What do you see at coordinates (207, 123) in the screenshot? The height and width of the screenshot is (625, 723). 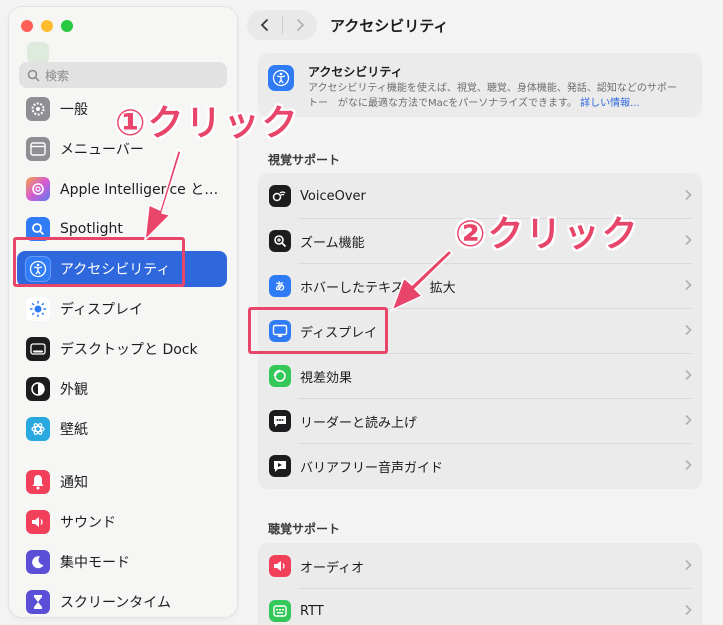 I see `step1-annotation: ①クリック` at bounding box center [207, 123].